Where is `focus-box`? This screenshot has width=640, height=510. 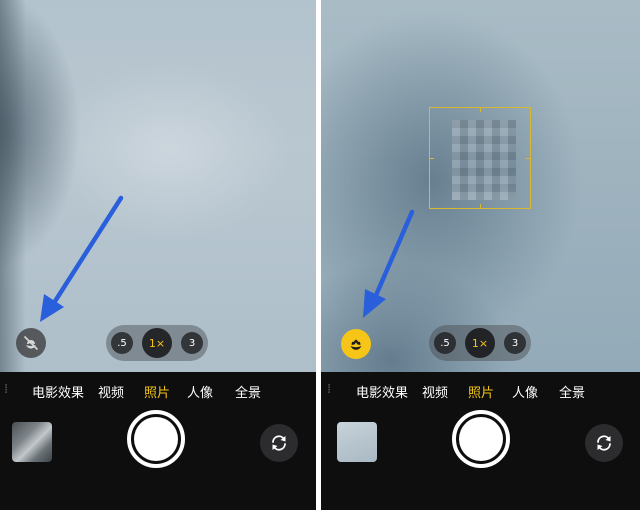
focus-box is located at coordinates (480, 158).